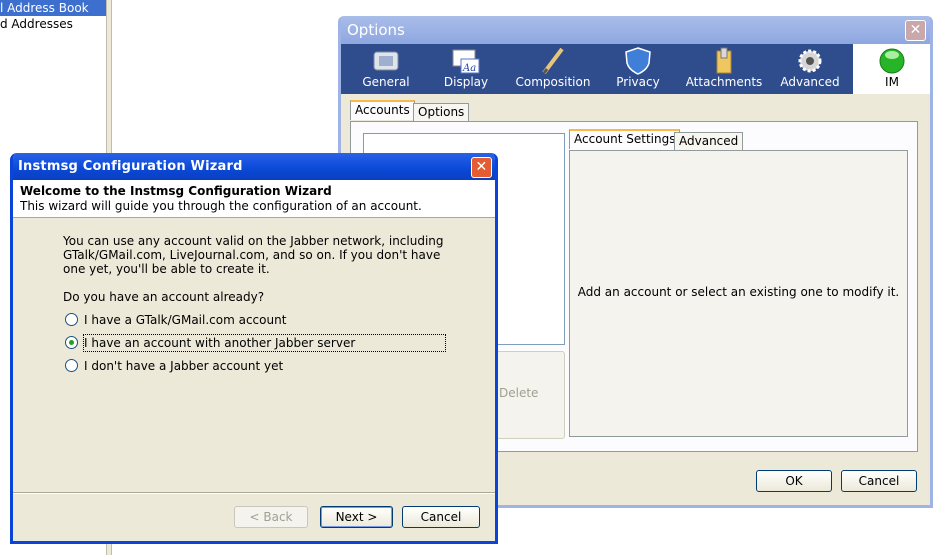 Image resolution: width=933 pixels, height=555 pixels. Describe the element at coordinates (164, 297) in the screenshot. I see `wizard-question: Do you have an account already?` at that location.